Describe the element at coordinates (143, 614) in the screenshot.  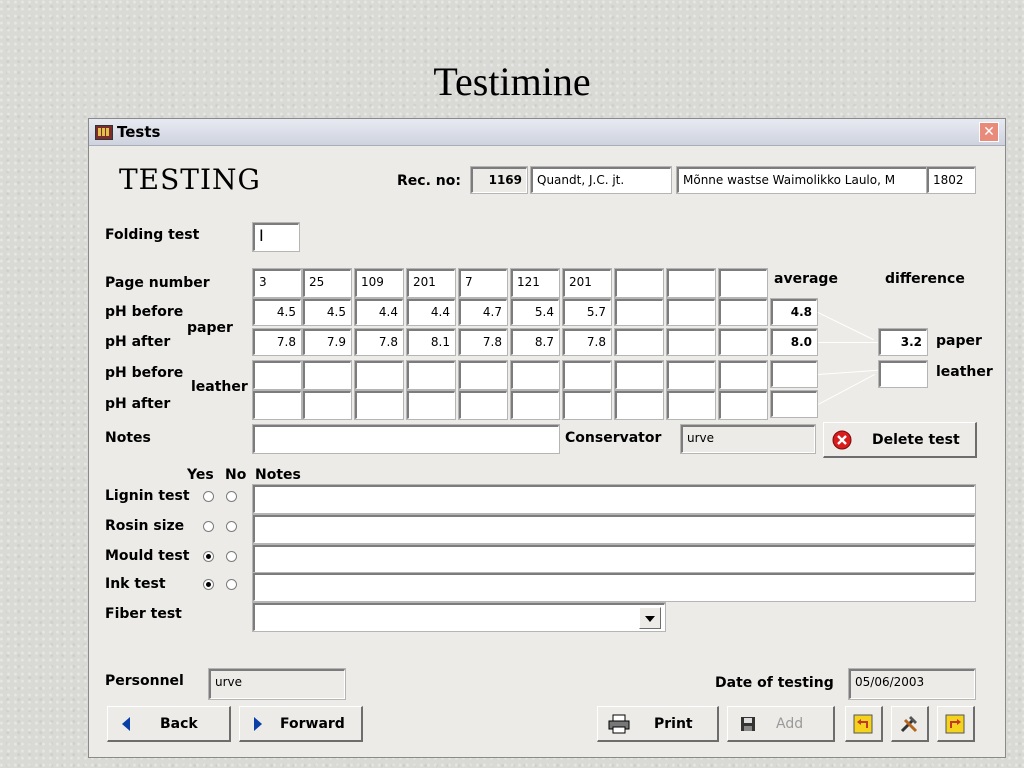
I see `fiber-test-label: Fiber test` at that location.